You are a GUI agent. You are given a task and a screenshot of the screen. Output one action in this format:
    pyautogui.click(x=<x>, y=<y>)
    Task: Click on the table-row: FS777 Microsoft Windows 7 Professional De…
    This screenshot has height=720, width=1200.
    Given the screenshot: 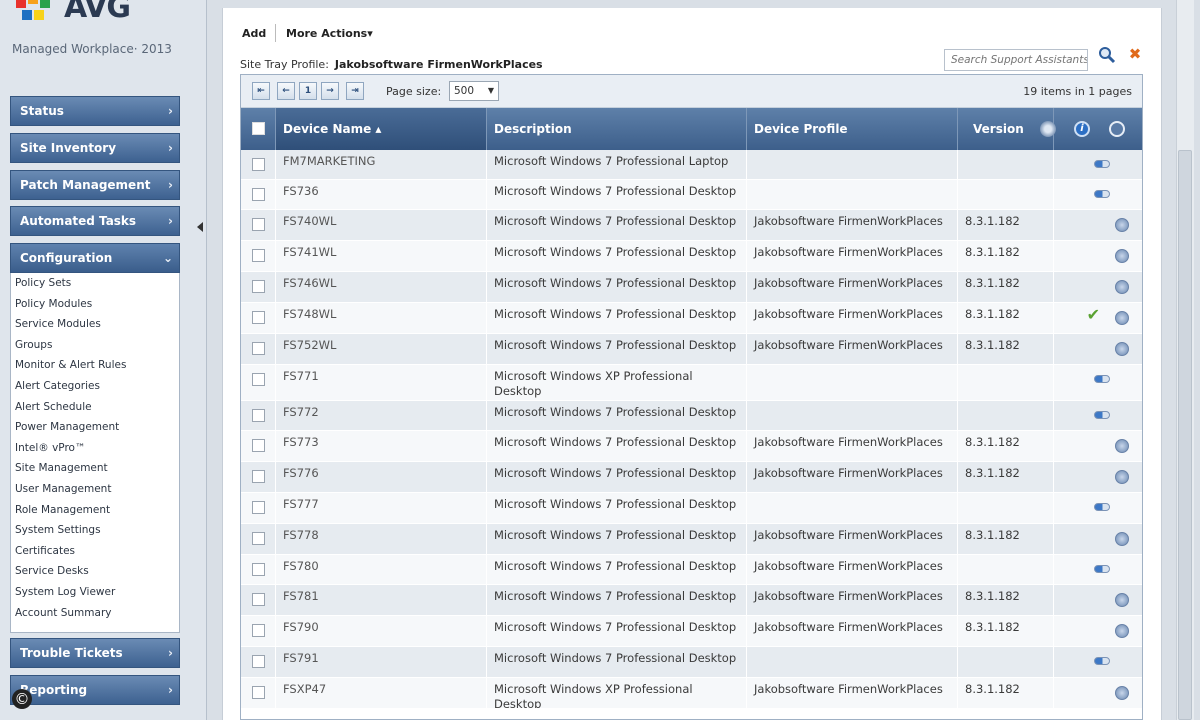 What is the action you would take?
    pyautogui.click(x=691, y=508)
    